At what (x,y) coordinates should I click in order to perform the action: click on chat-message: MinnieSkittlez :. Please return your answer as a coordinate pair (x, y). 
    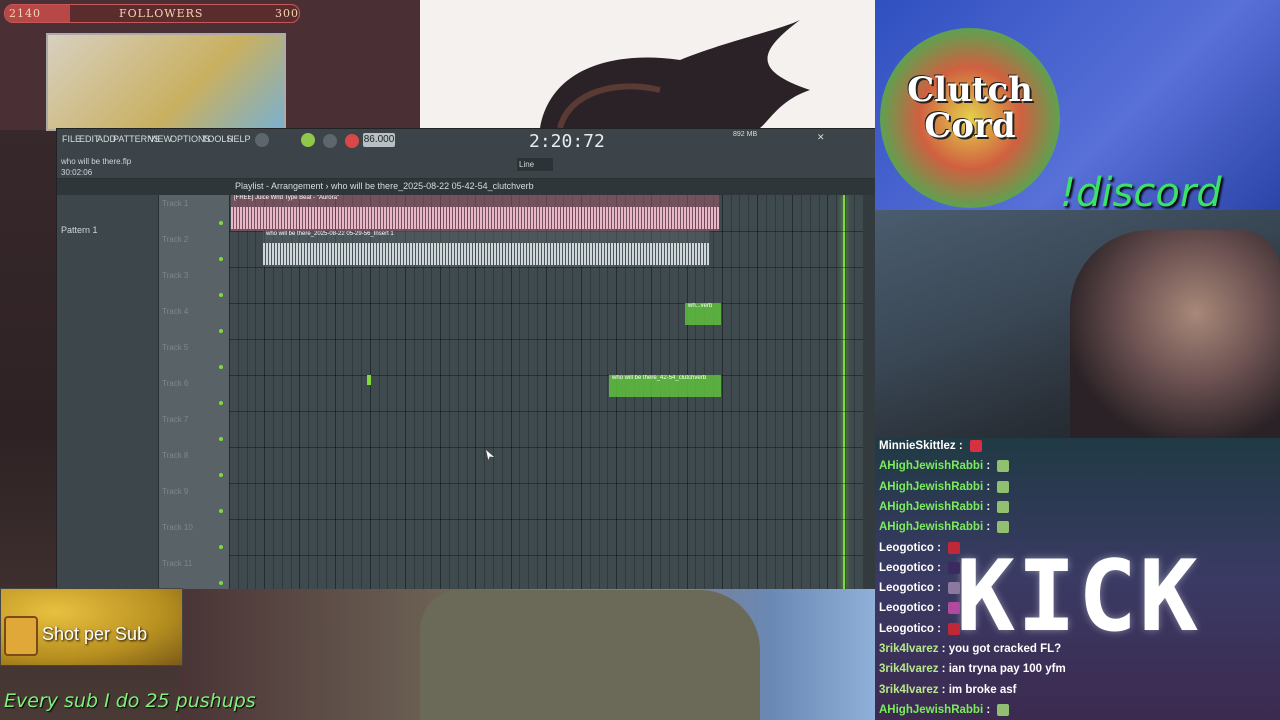
    Looking at the image, I should click on (930, 446).